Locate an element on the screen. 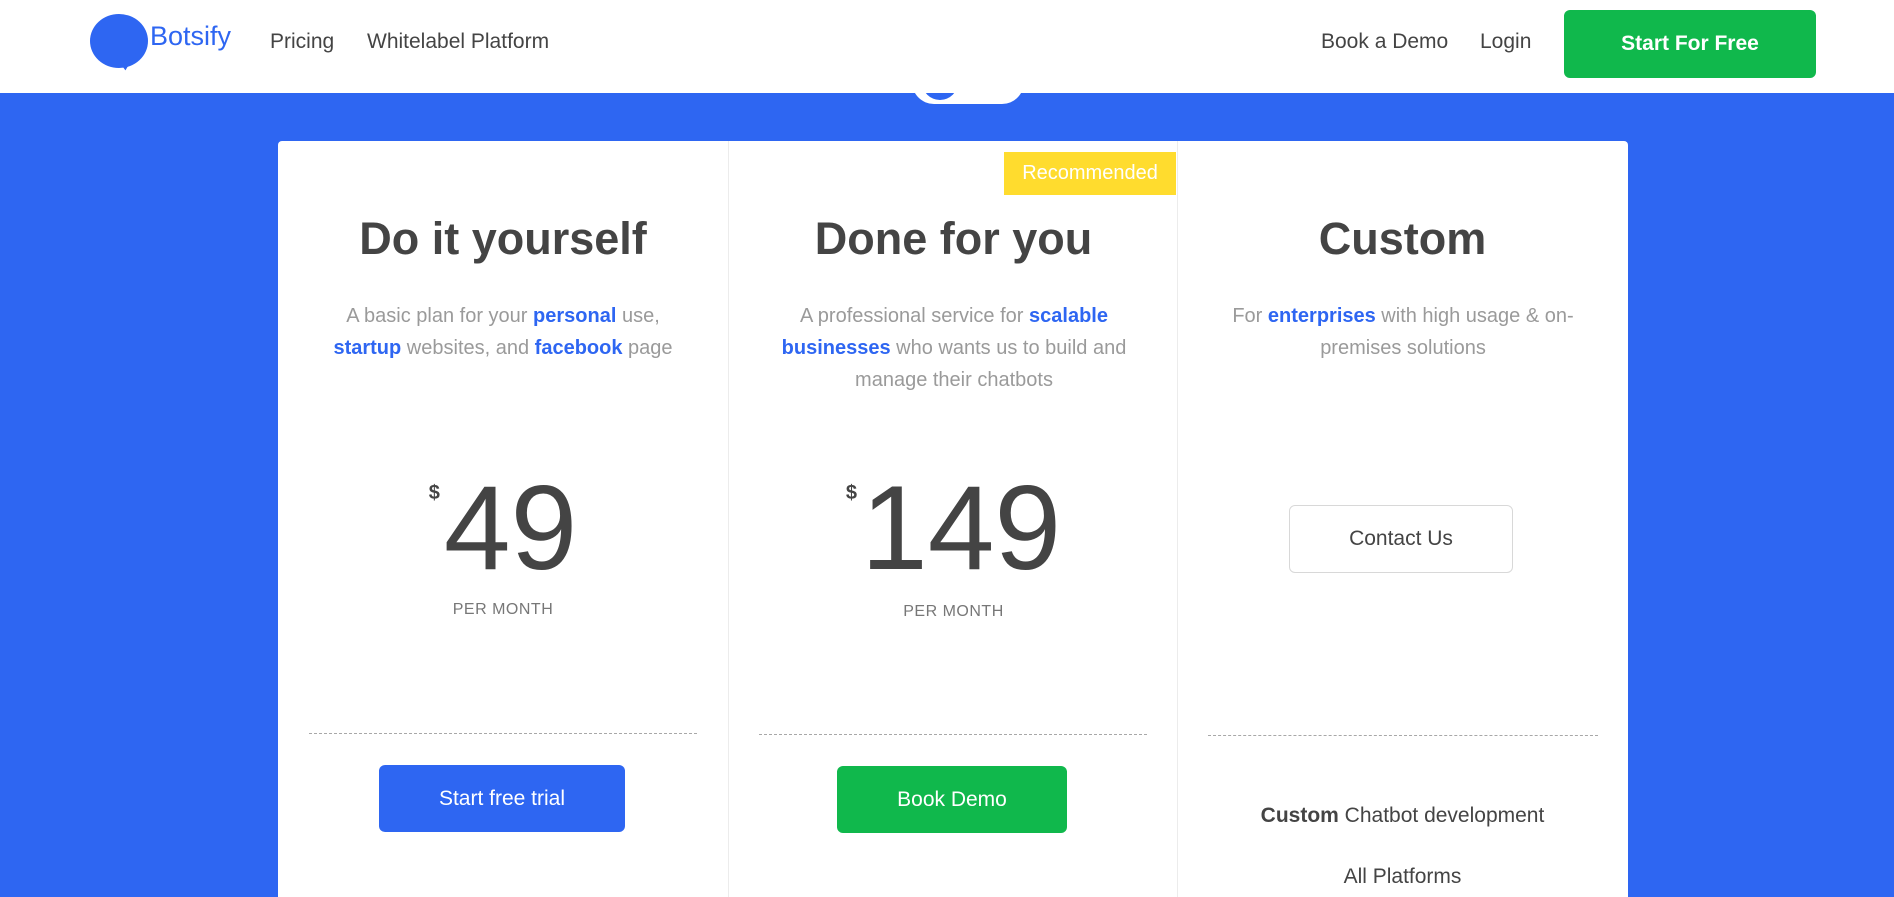 The width and height of the screenshot is (1894, 897). nav-link-whitelabel: Whitelabel Platform is located at coordinates (458, 42).